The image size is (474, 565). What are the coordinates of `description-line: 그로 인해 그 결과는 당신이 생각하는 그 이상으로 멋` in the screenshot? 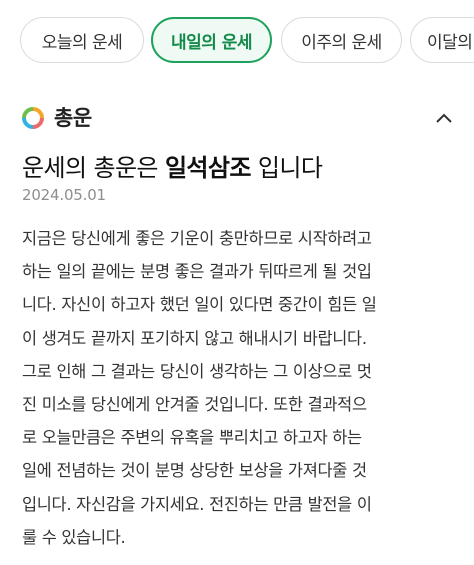 It's located at (197, 371).